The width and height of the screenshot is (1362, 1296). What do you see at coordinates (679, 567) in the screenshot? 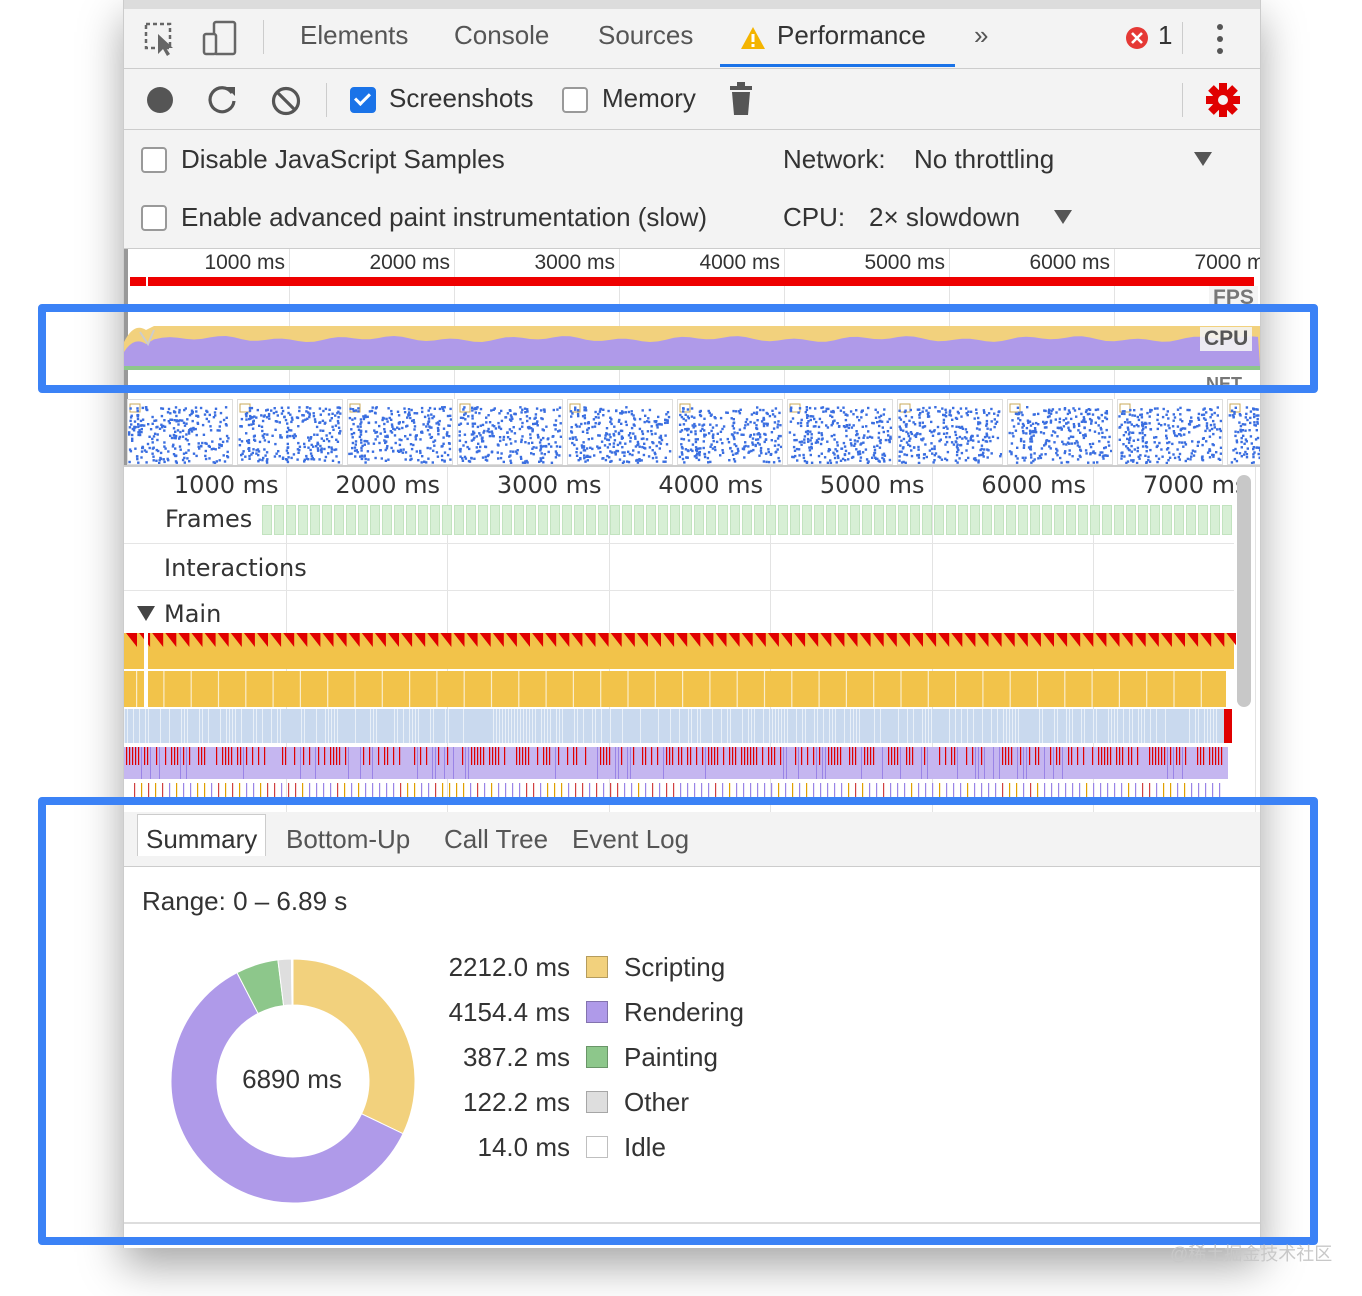
I see `interactions-track: Interactions` at bounding box center [679, 567].